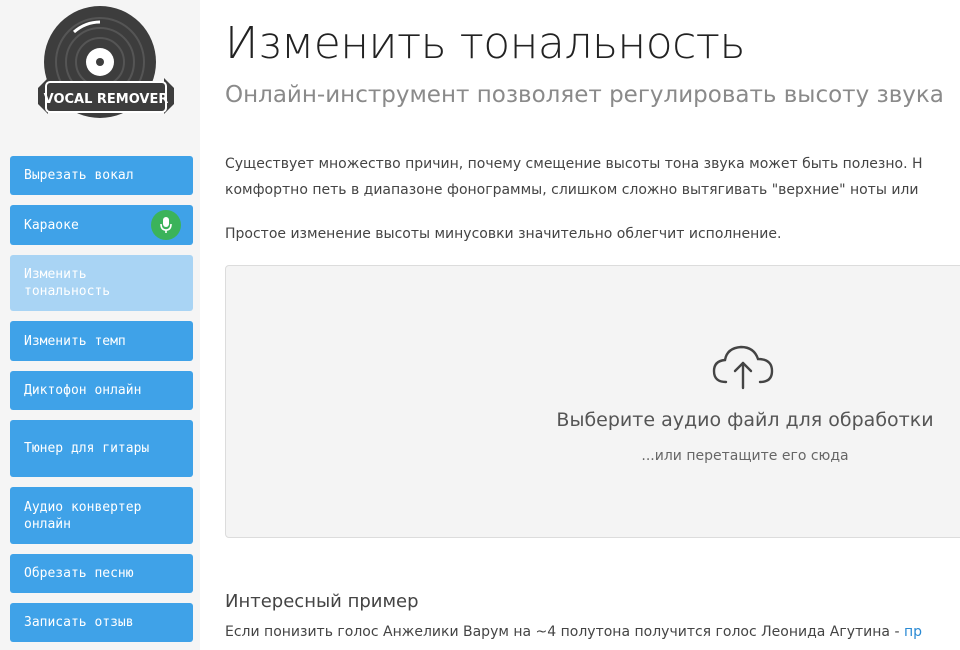  What do you see at coordinates (743, 367) in the screenshot?
I see `cloud-upload-icon` at bounding box center [743, 367].